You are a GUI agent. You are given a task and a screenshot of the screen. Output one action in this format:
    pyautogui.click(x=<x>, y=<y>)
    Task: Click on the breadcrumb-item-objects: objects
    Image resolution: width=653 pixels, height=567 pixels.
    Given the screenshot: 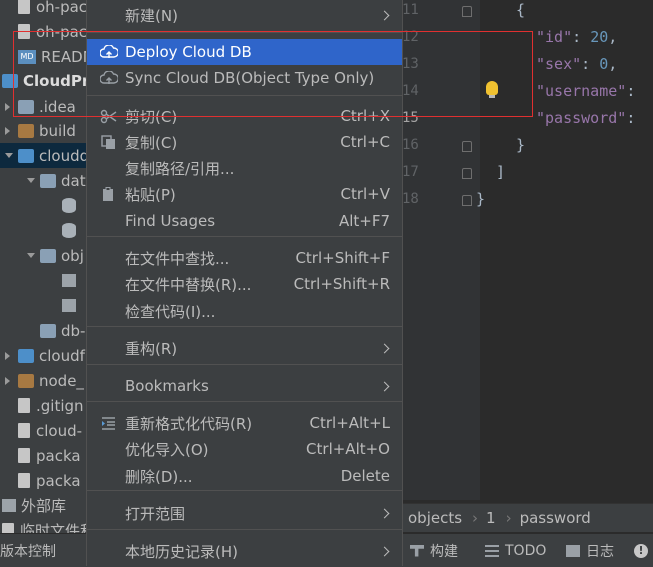 What is the action you would take?
    pyautogui.click(x=435, y=518)
    